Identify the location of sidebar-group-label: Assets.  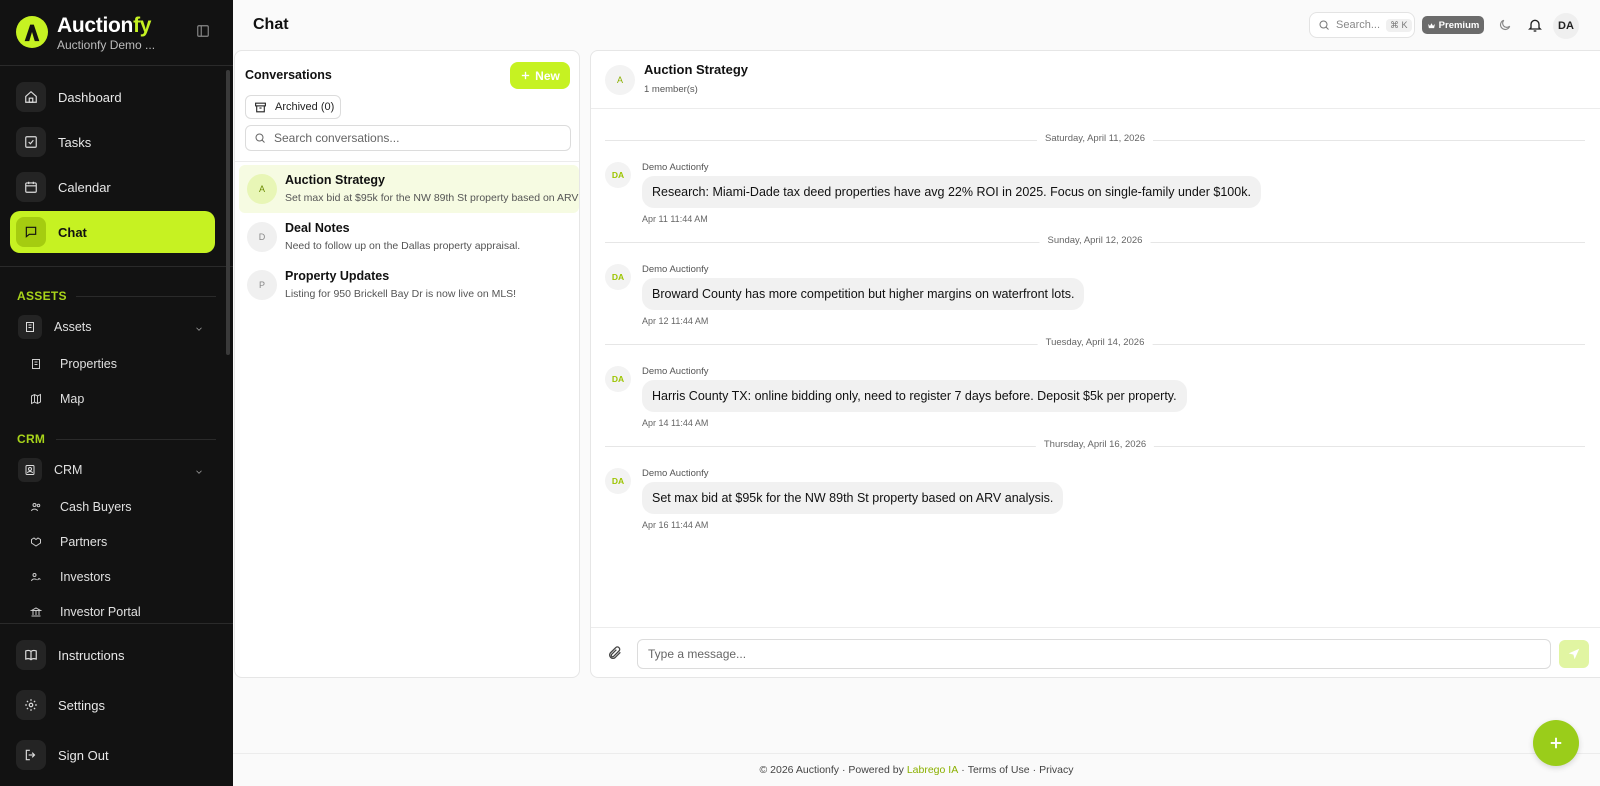
(73, 327).